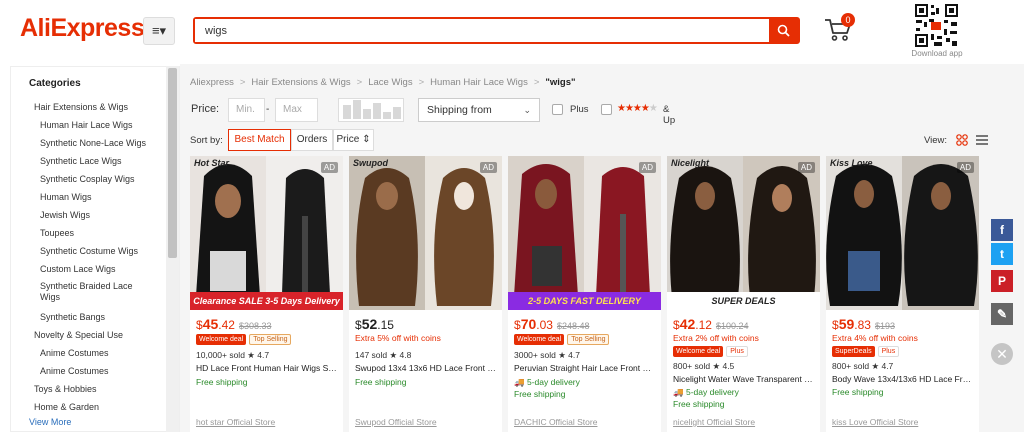 This screenshot has width=1024, height=432. What do you see at coordinates (569, 355) in the screenshot?
I see `rating-text: ★ 4.7` at bounding box center [569, 355].